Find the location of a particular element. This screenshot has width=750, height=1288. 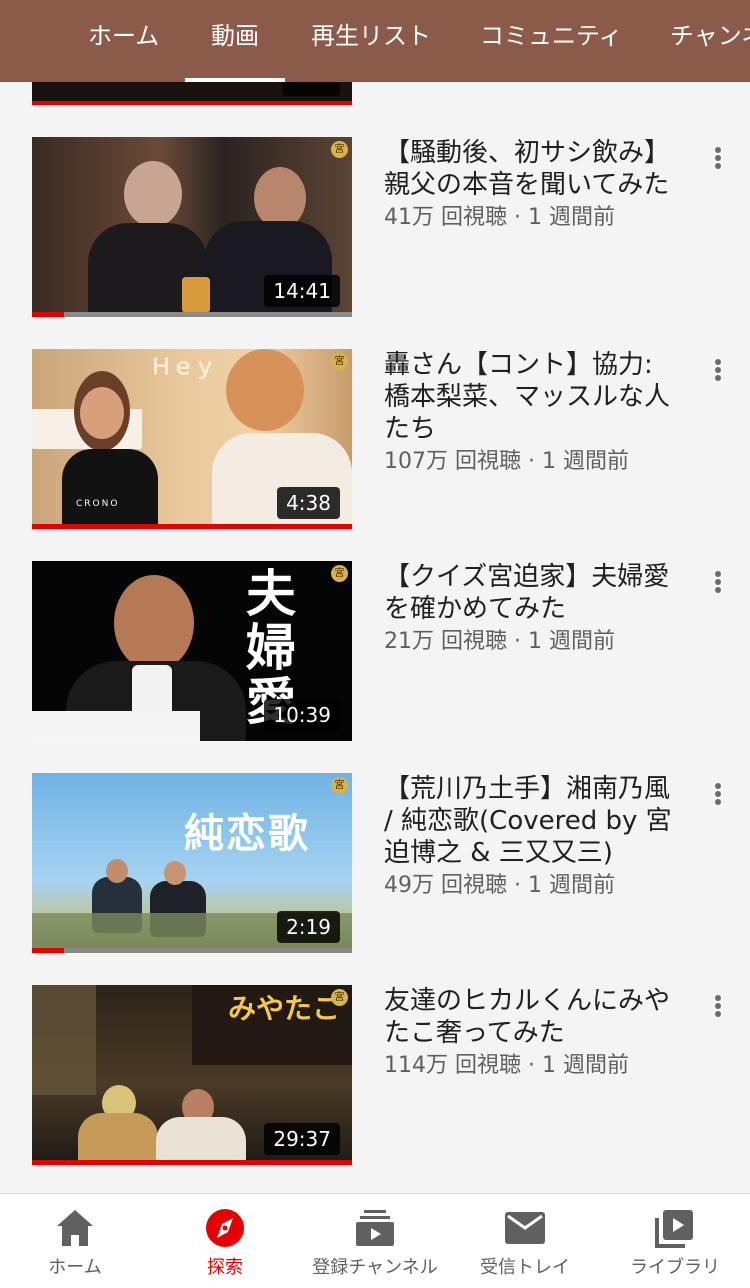

nav-label: ライブラリ is located at coordinates (675, 1267).